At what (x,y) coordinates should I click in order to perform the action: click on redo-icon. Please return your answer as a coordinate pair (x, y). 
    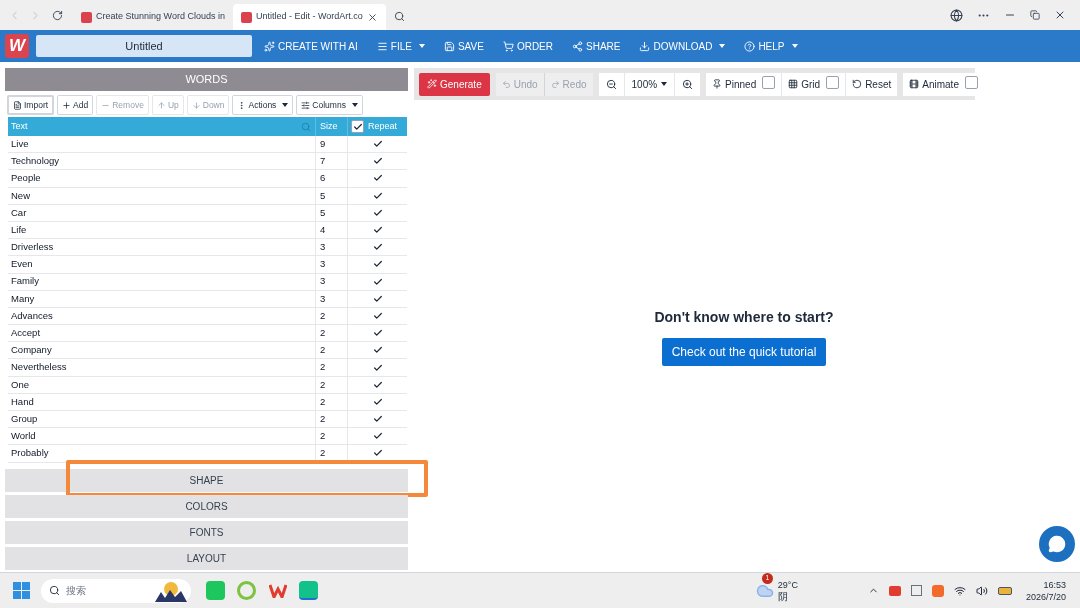
    Looking at the image, I should click on (555, 84).